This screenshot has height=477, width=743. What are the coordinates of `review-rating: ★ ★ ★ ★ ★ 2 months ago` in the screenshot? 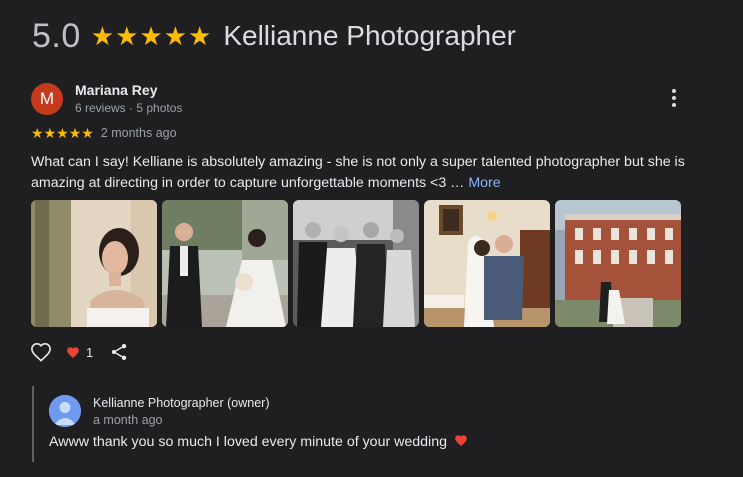 It's located at (104, 133).